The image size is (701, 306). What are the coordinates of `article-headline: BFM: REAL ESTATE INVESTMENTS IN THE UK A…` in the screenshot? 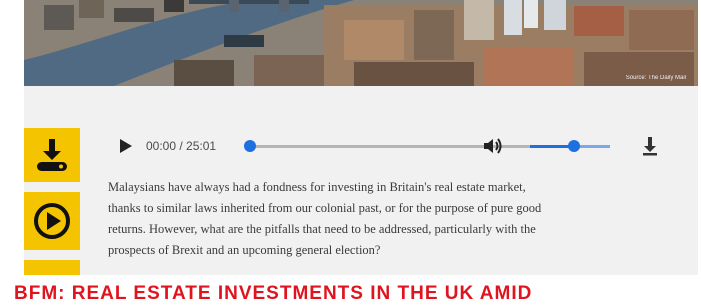 It's located at (354, 294).